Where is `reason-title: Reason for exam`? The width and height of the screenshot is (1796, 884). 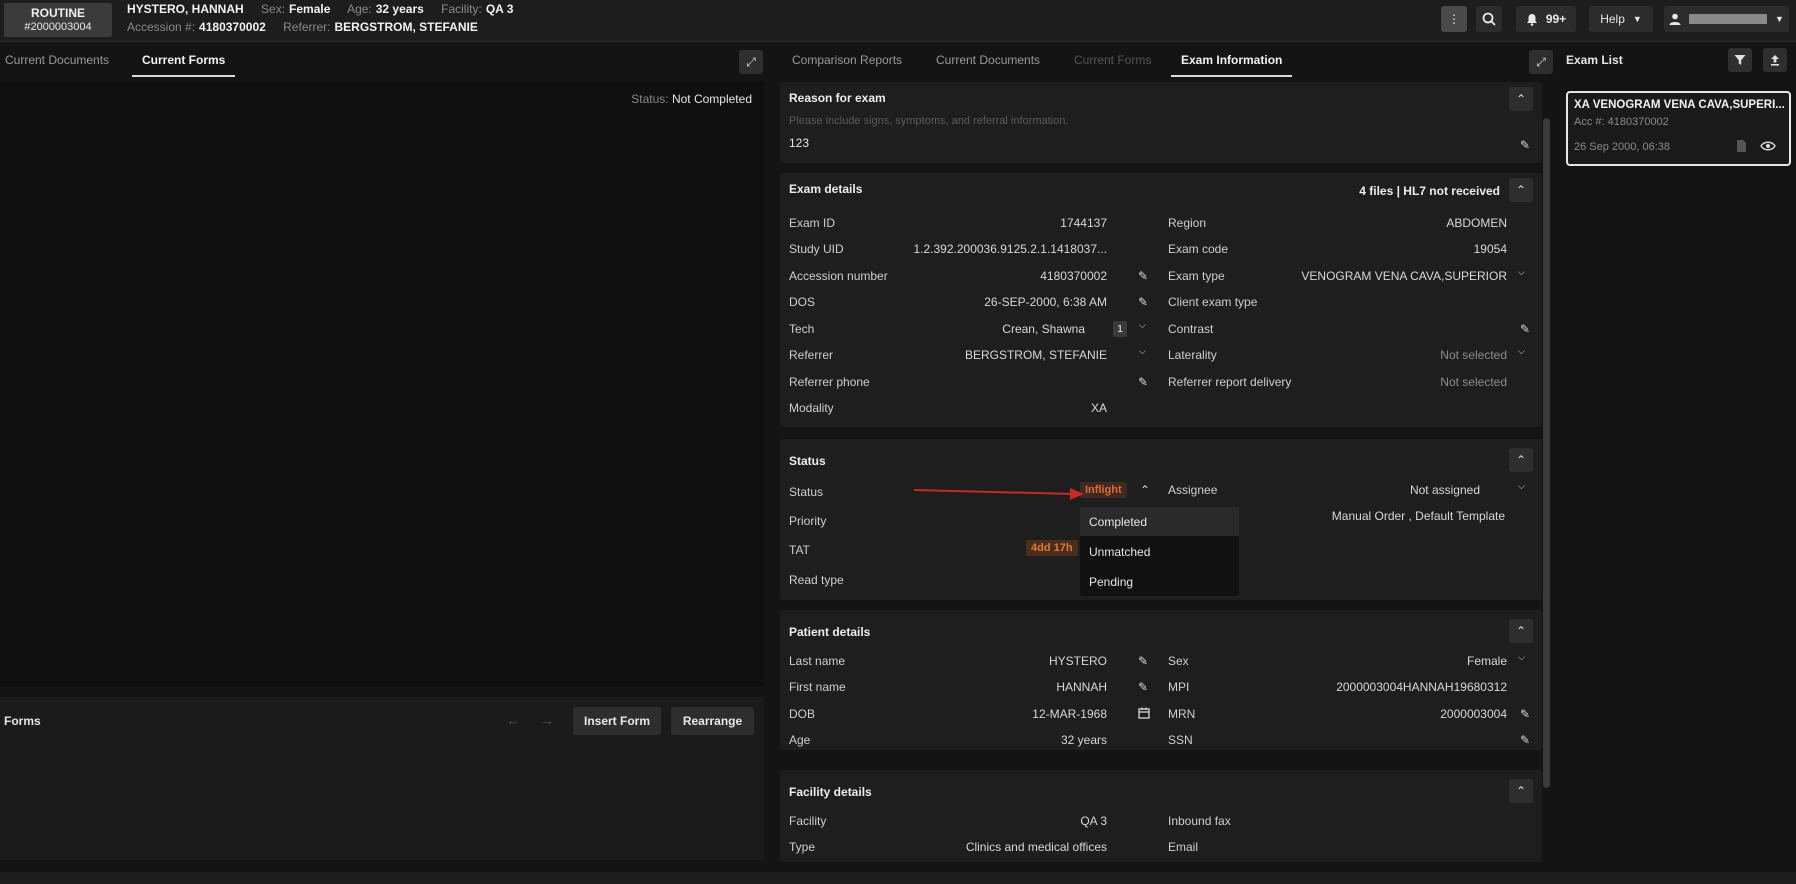
reason-title: Reason for exam is located at coordinates (837, 98).